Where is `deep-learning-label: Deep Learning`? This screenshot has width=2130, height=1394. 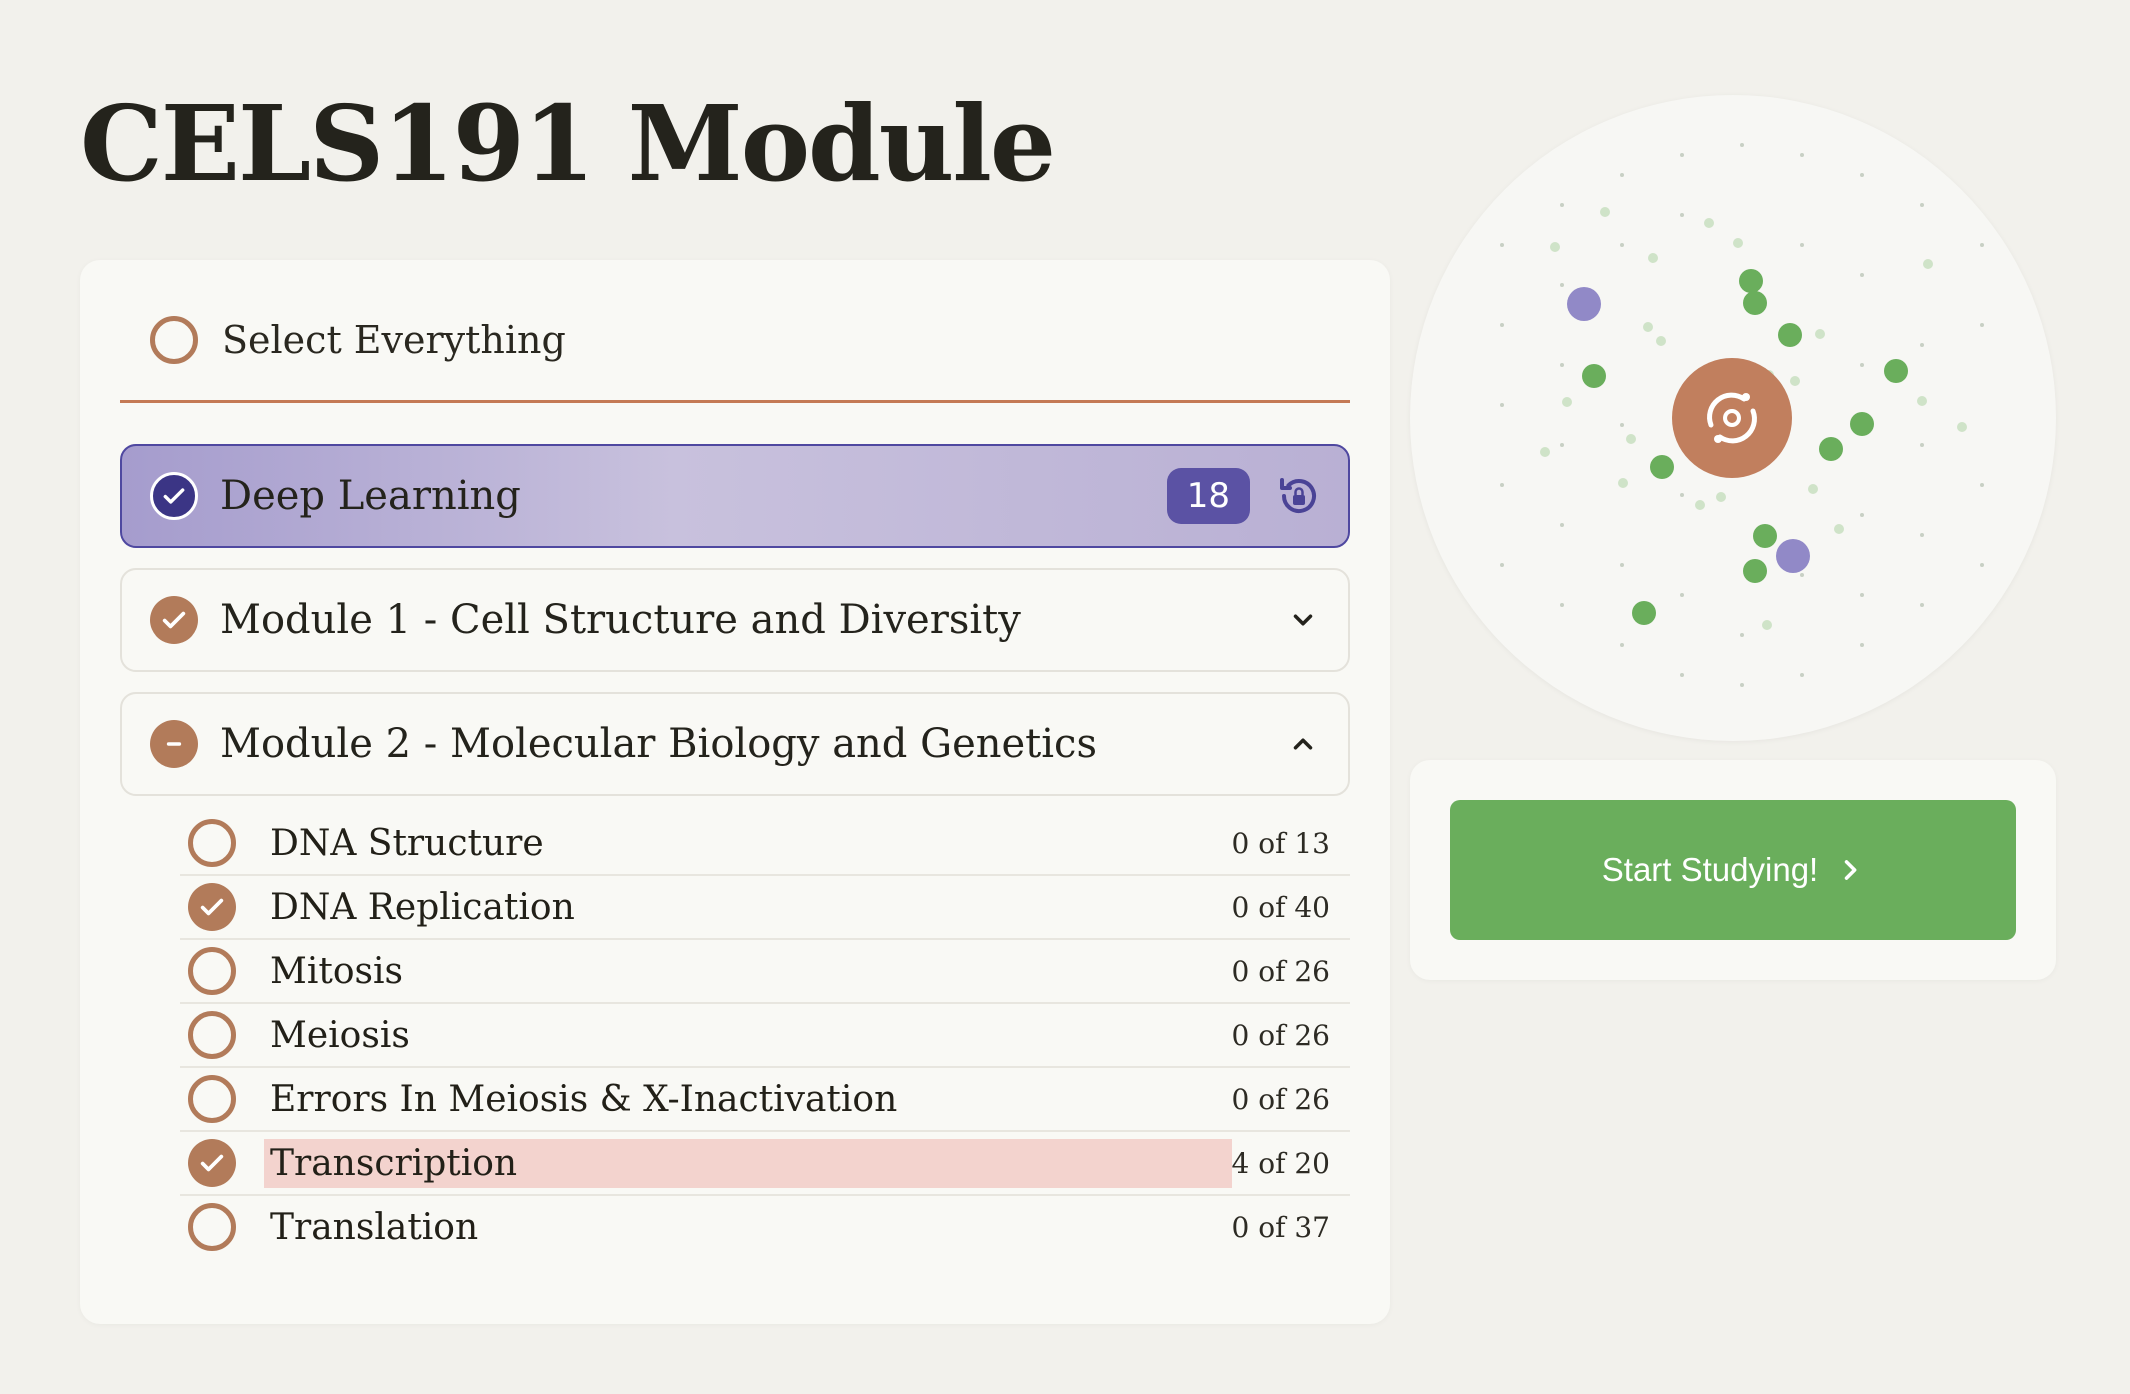 deep-learning-label: Deep Learning is located at coordinates (370, 496).